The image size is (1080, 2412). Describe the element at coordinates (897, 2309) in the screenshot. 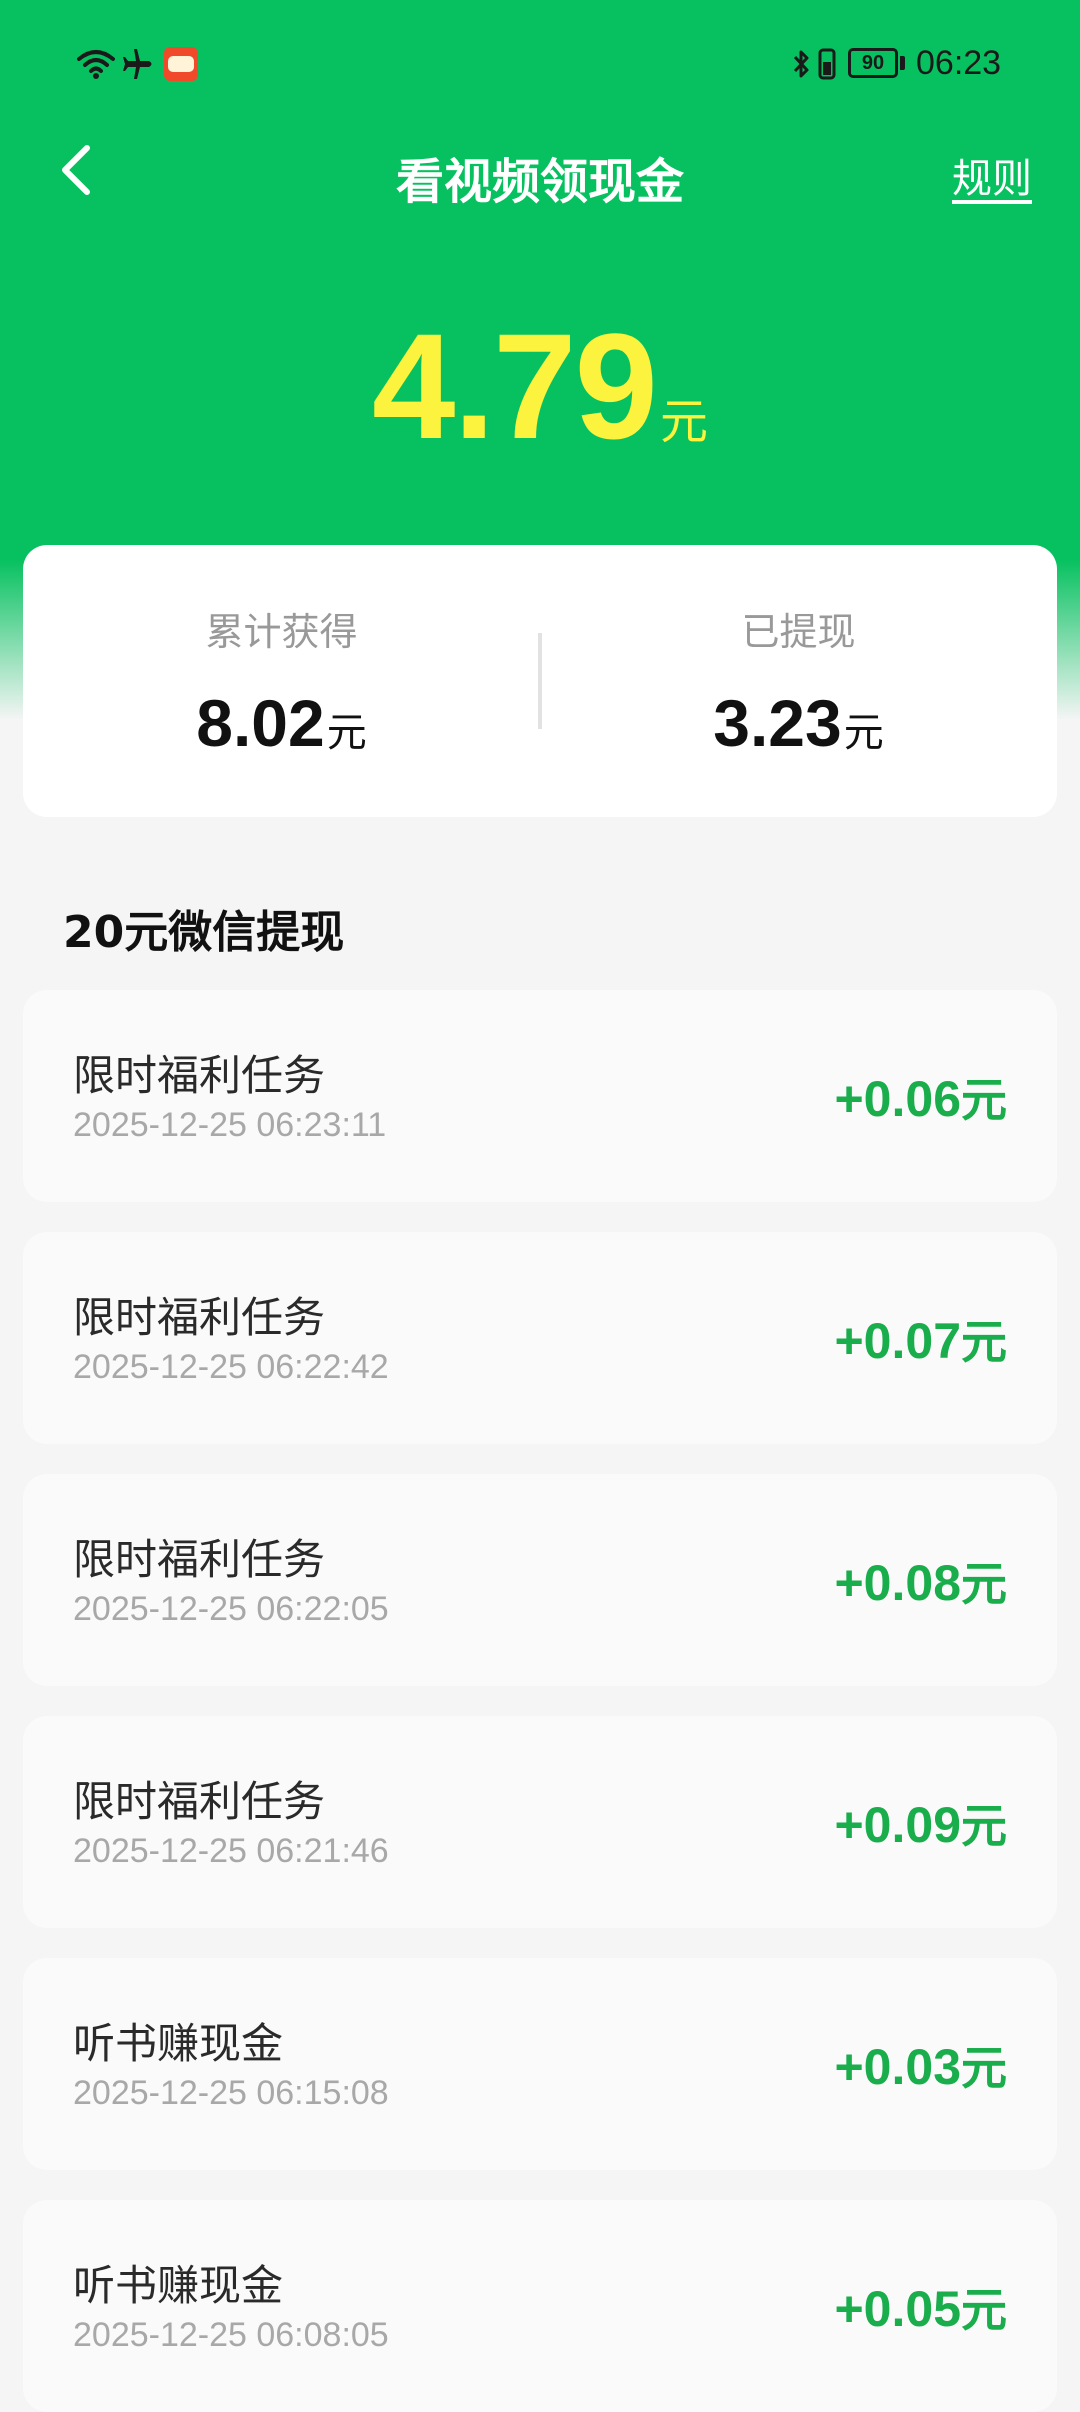

I see `record-amount-value: +0.05` at that location.